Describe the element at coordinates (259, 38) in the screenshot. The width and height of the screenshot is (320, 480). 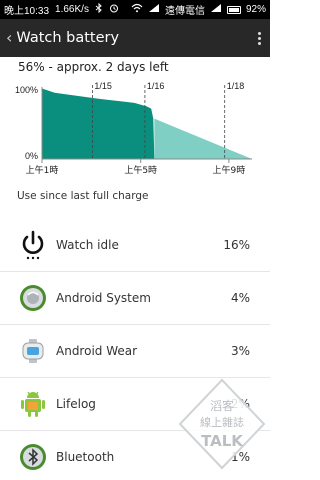
I see `overflow-menu-icon` at that location.